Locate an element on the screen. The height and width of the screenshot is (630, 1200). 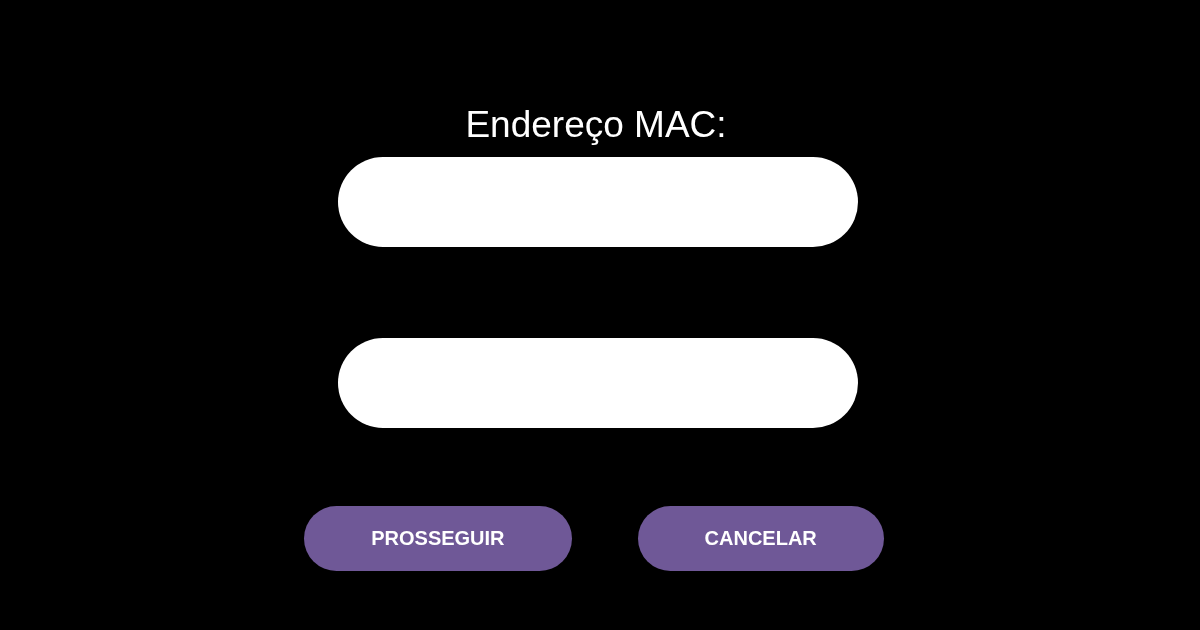
field-label: Endereço MAC: is located at coordinates (596, 125).